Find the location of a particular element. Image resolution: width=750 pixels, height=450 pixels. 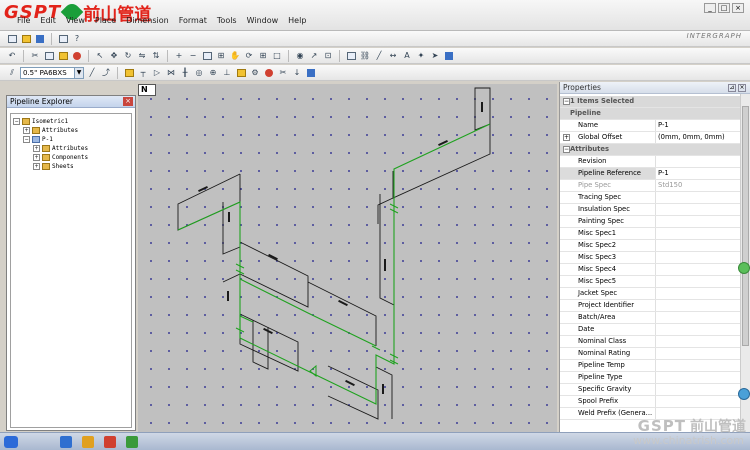

property-value: P-1 is located at coordinates (698, 125).